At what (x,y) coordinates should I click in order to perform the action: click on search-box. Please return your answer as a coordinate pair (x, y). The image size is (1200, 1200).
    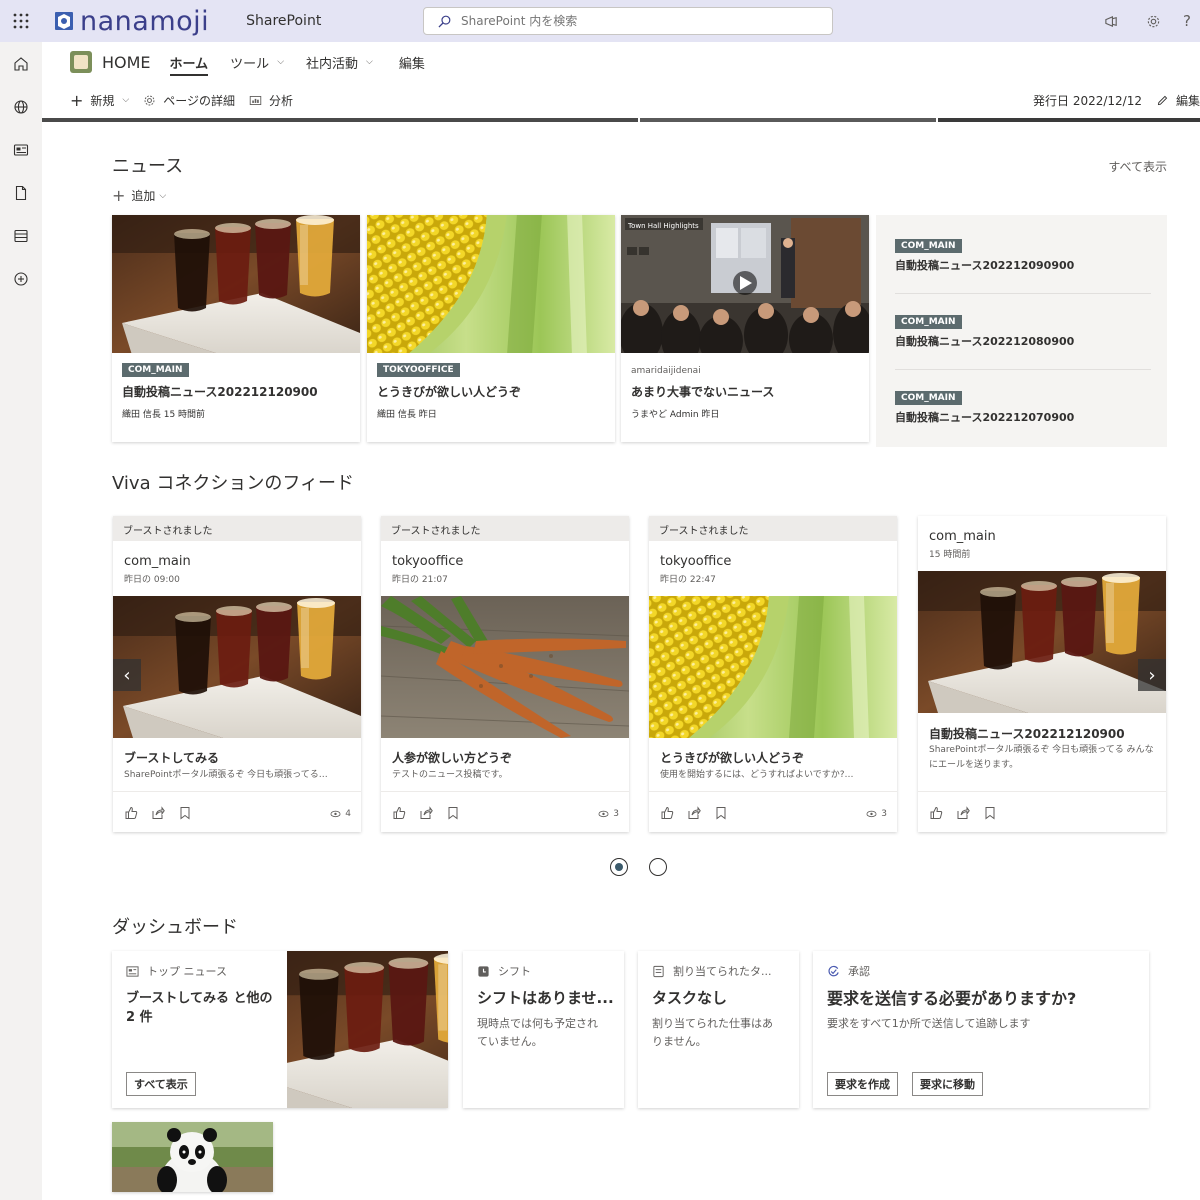
    Looking at the image, I should click on (628, 21).